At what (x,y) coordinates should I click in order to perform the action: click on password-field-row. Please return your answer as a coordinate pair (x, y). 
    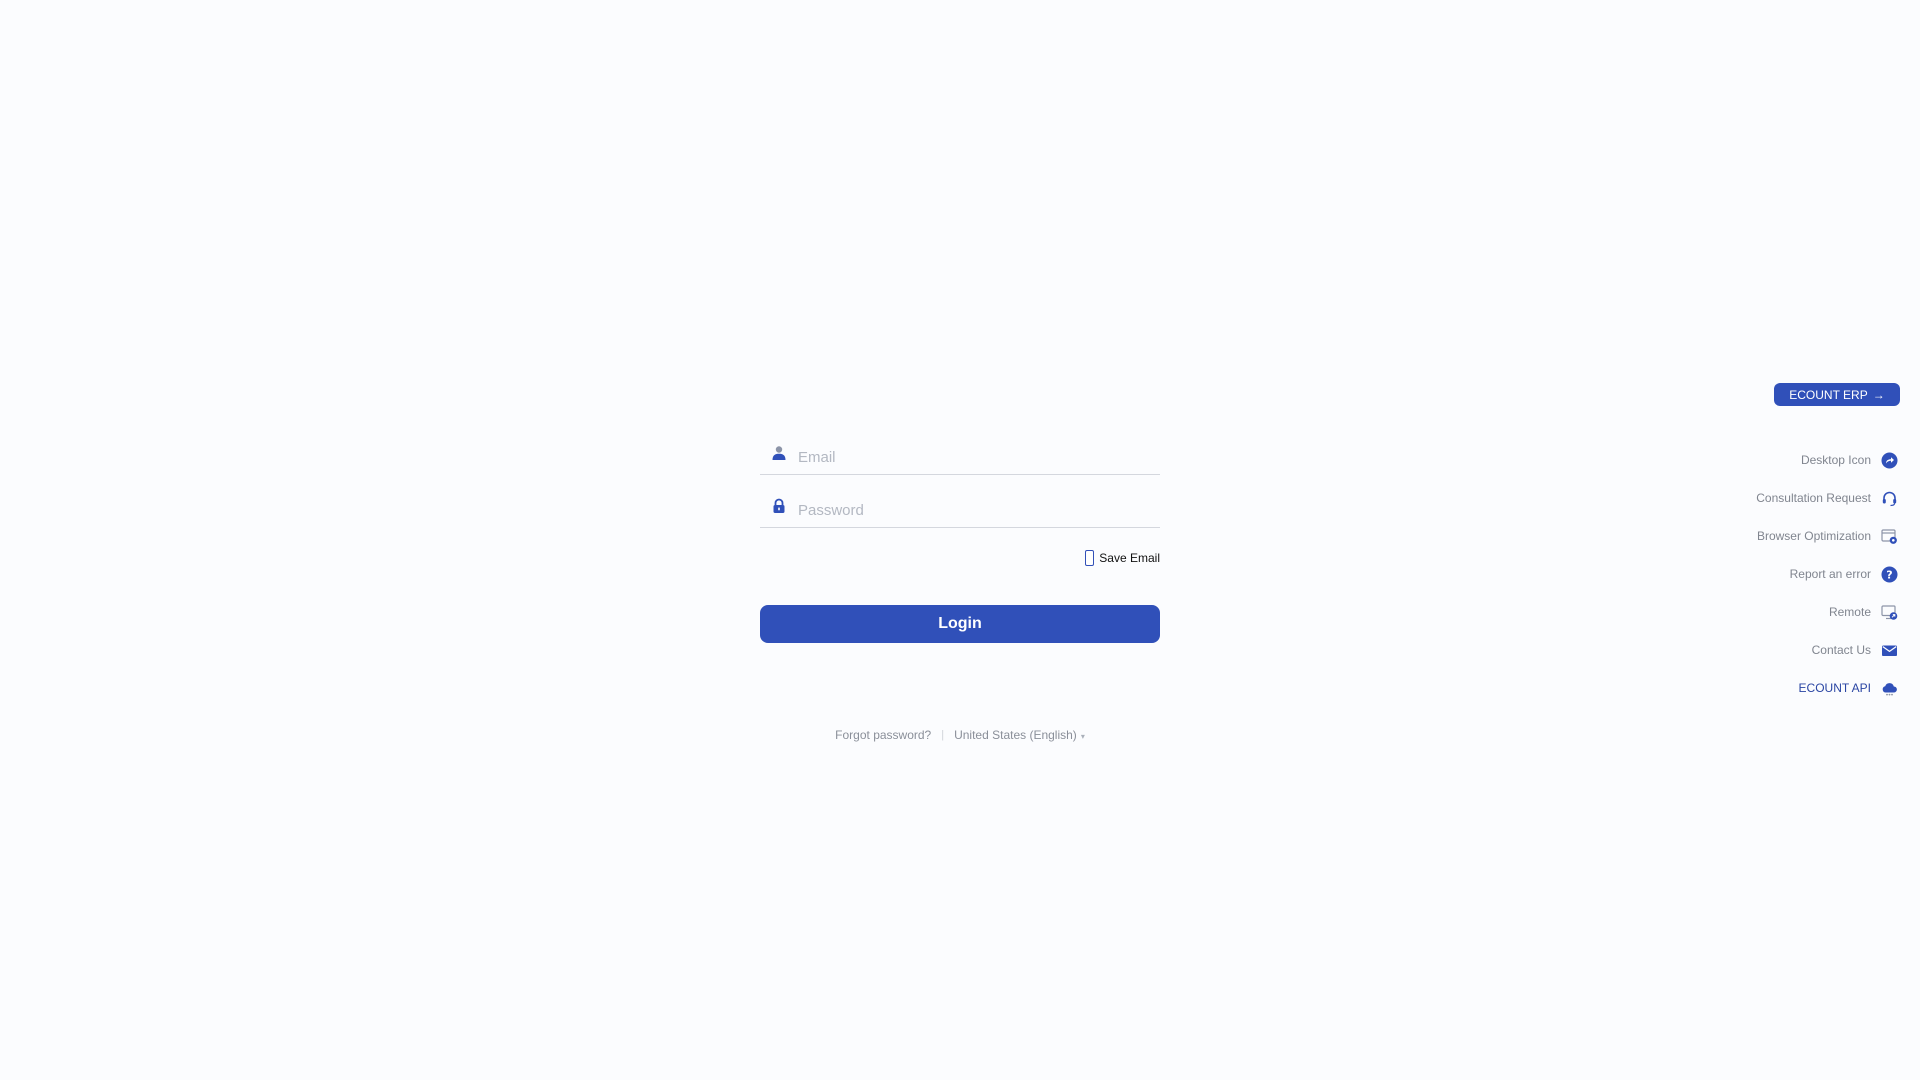
    Looking at the image, I should click on (960, 506).